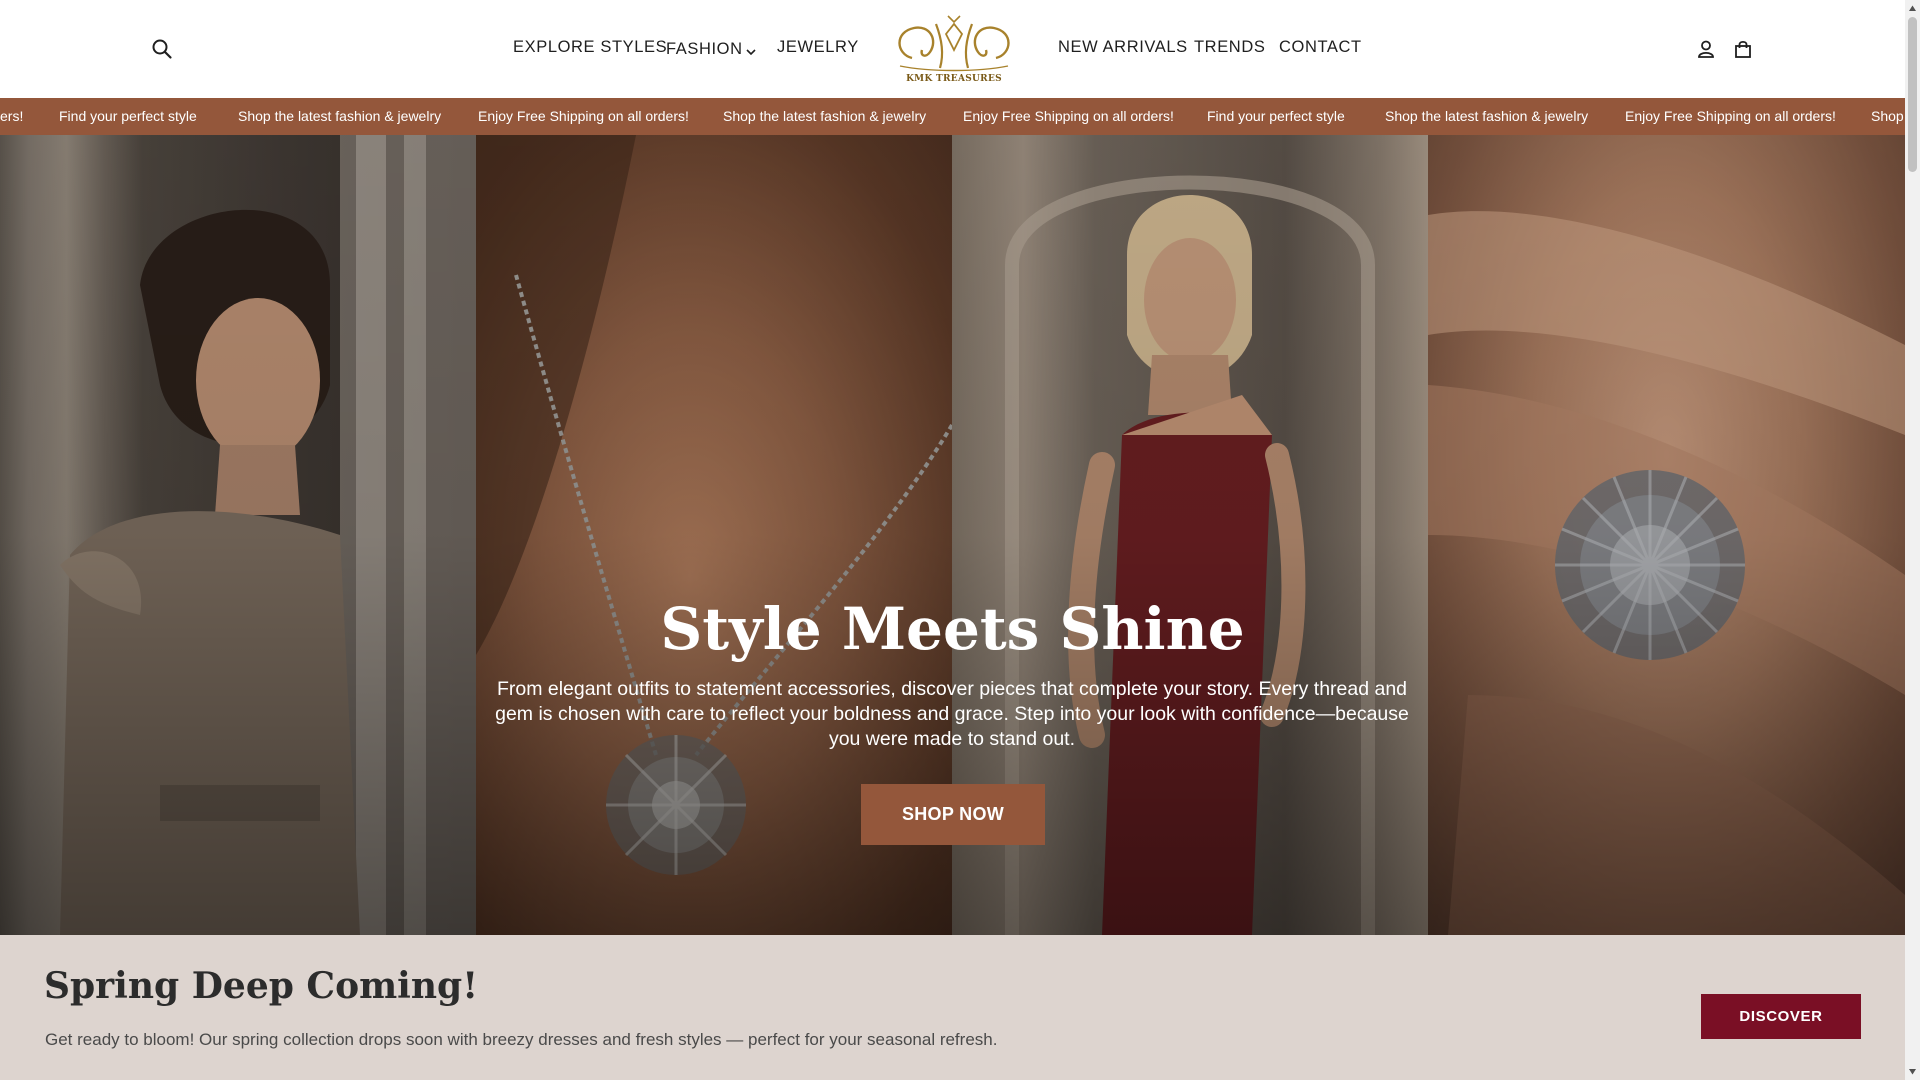 The width and height of the screenshot is (1920, 1080). Describe the element at coordinates (954, 79) in the screenshot. I see `logo-text: KMK TREASURES` at that location.